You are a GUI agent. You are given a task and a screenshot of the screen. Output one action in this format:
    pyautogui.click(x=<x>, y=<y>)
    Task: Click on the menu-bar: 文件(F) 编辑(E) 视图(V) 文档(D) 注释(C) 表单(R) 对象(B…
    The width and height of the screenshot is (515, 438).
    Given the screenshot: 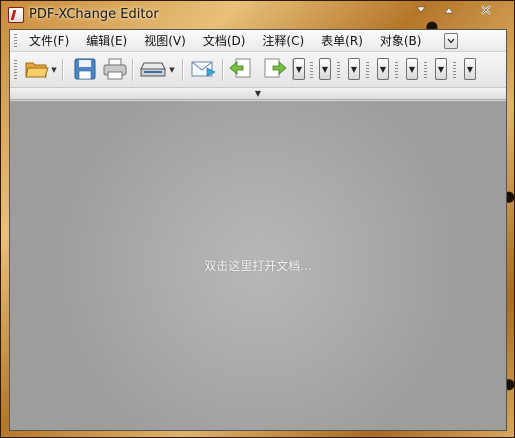 What is the action you would take?
    pyautogui.click(x=258, y=41)
    